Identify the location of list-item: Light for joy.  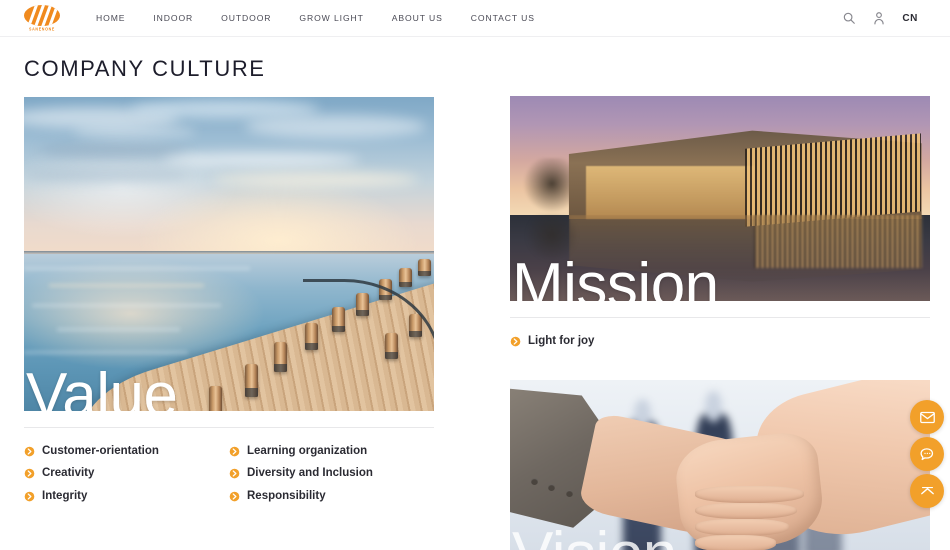
(720, 341).